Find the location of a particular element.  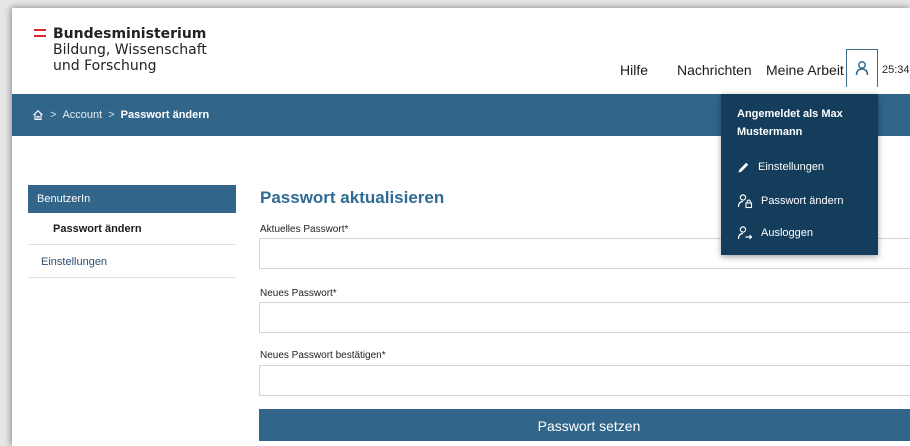

menu-item-ausloggen: Ausloggen is located at coordinates (775, 233).